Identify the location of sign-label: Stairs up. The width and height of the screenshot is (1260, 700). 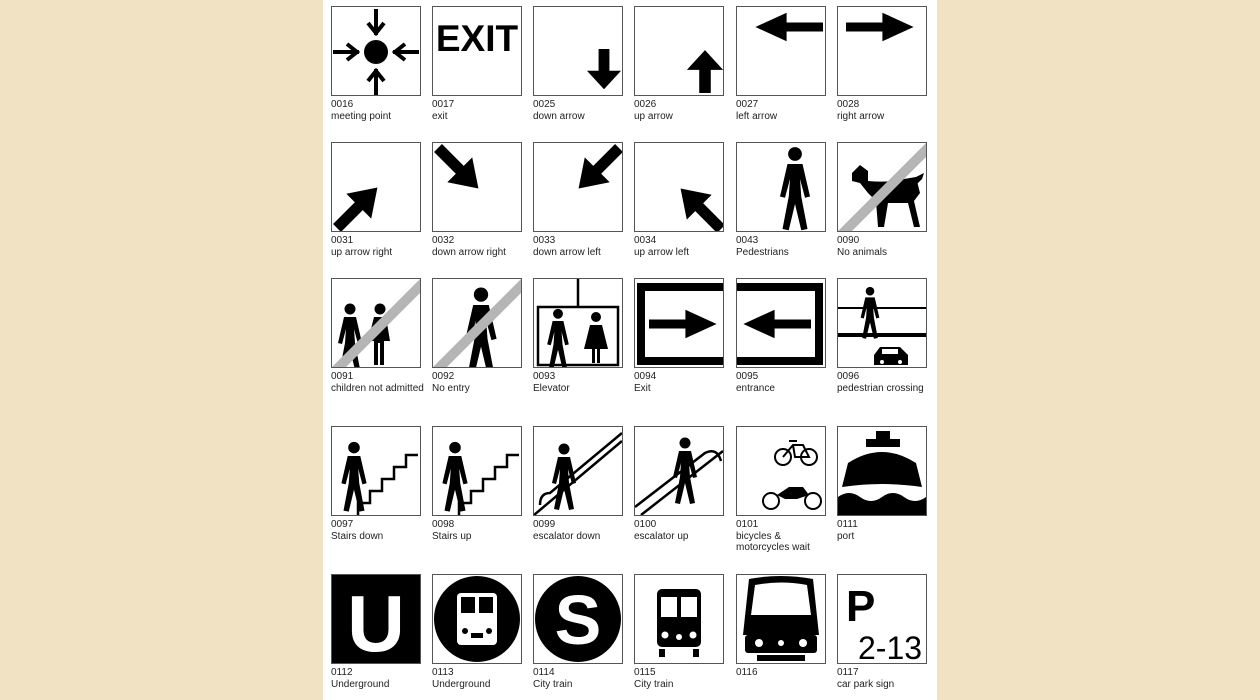
(452, 536).